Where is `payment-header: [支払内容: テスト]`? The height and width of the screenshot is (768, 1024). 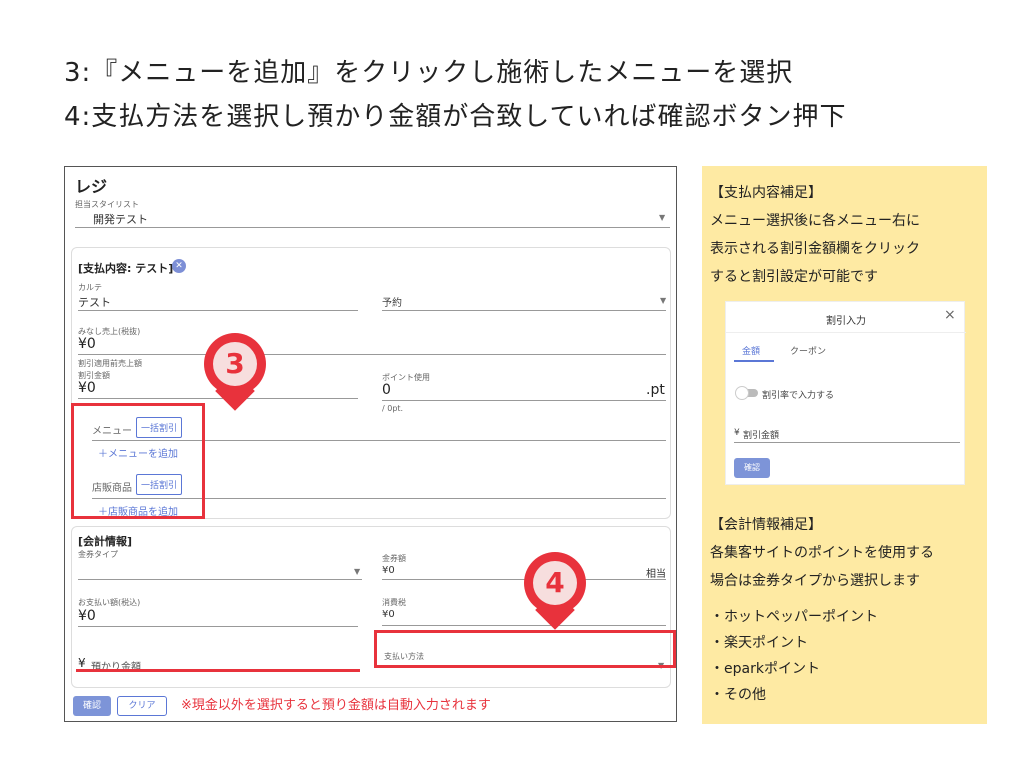 payment-header: [支払内容: テスト] is located at coordinates (126, 268).